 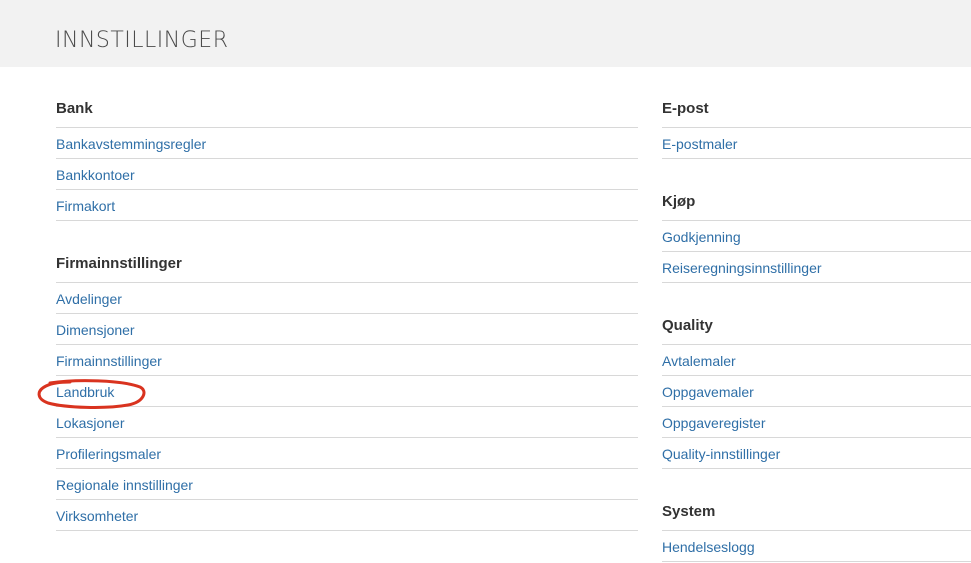 What do you see at coordinates (95, 330) in the screenshot?
I see `link-dimensjoner: Dimensjoner` at bounding box center [95, 330].